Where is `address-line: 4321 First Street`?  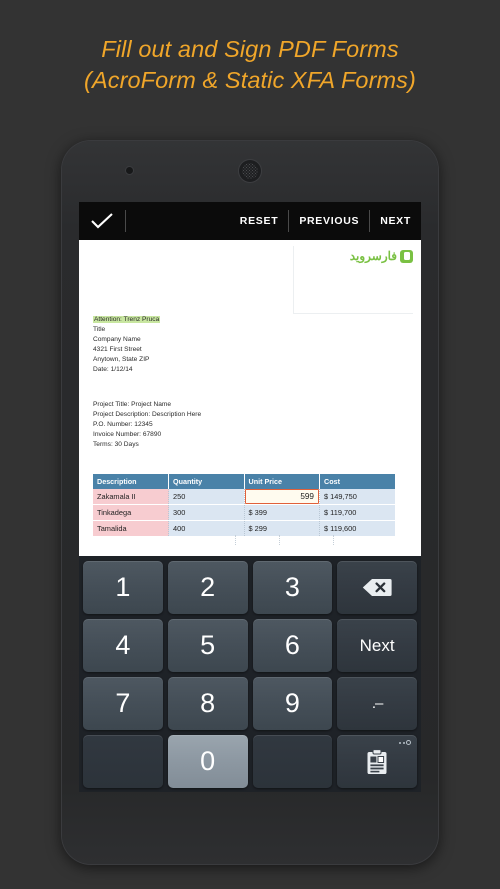 address-line: 4321 First Street is located at coordinates (117, 349).